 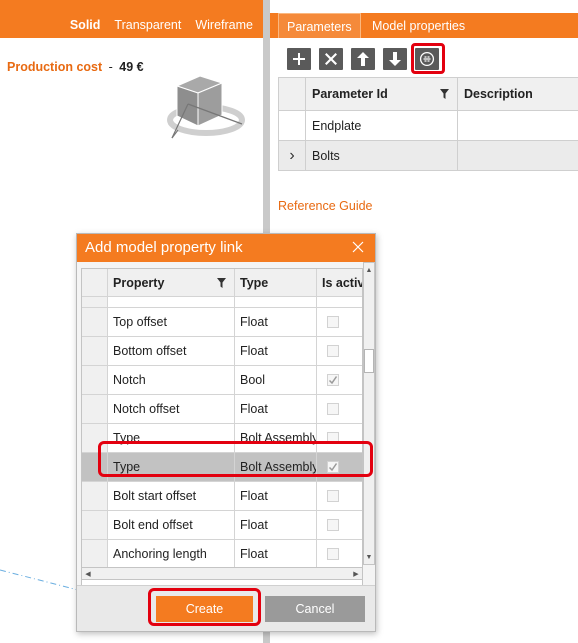 What do you see at coordinates (55, 67) in the screenshot?
I see `production-cost-label: Production cost` at bounding box center [55, 67].